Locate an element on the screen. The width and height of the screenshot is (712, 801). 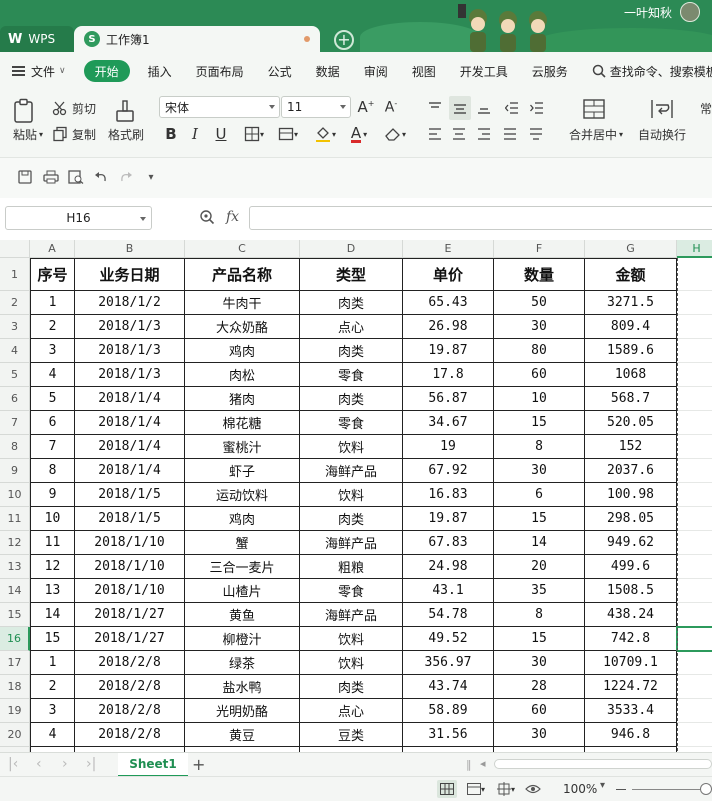
column-header: E is located at coordinates (448, 249).